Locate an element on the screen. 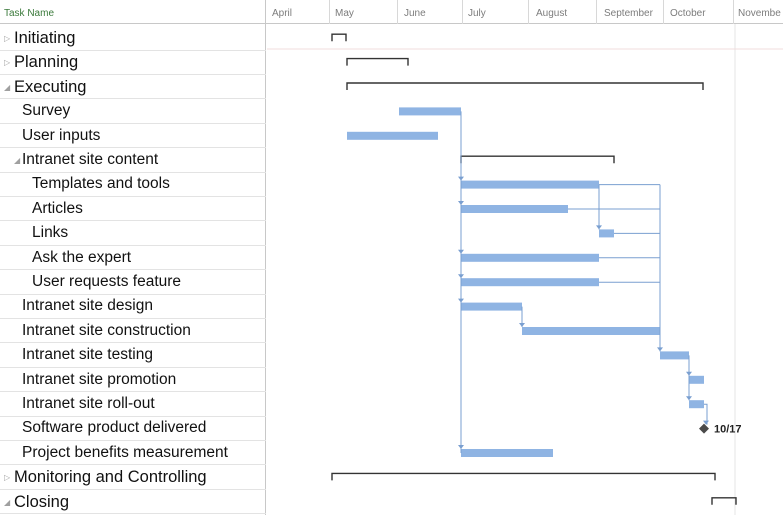 This screenshot has height=515, width=783. summary-bar-initiating is located at coordinates (339, 37).